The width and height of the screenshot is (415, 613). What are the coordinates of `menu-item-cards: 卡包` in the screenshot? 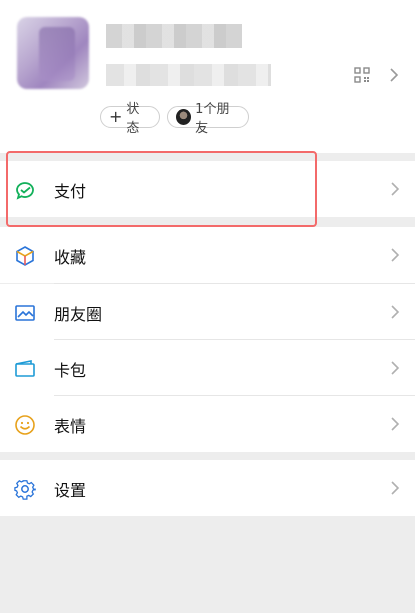 It's located at (207, 368).